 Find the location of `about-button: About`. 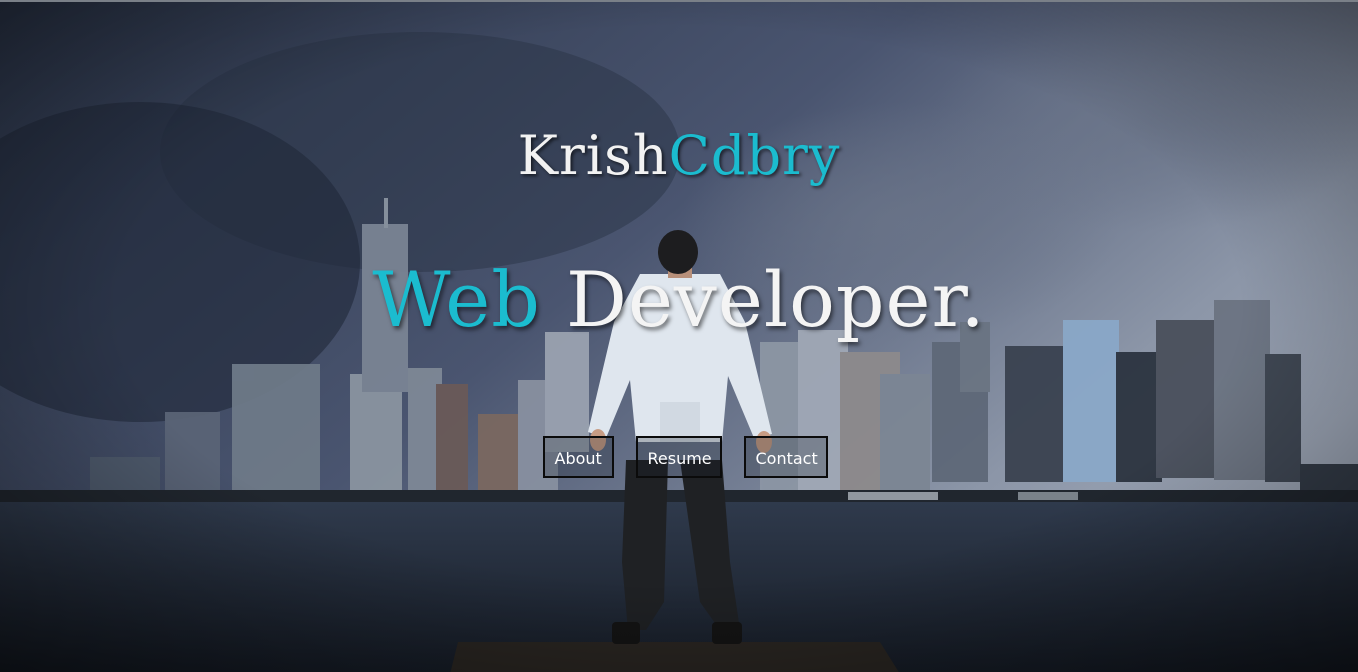

about-button: About is located at coordinates (578, 457).